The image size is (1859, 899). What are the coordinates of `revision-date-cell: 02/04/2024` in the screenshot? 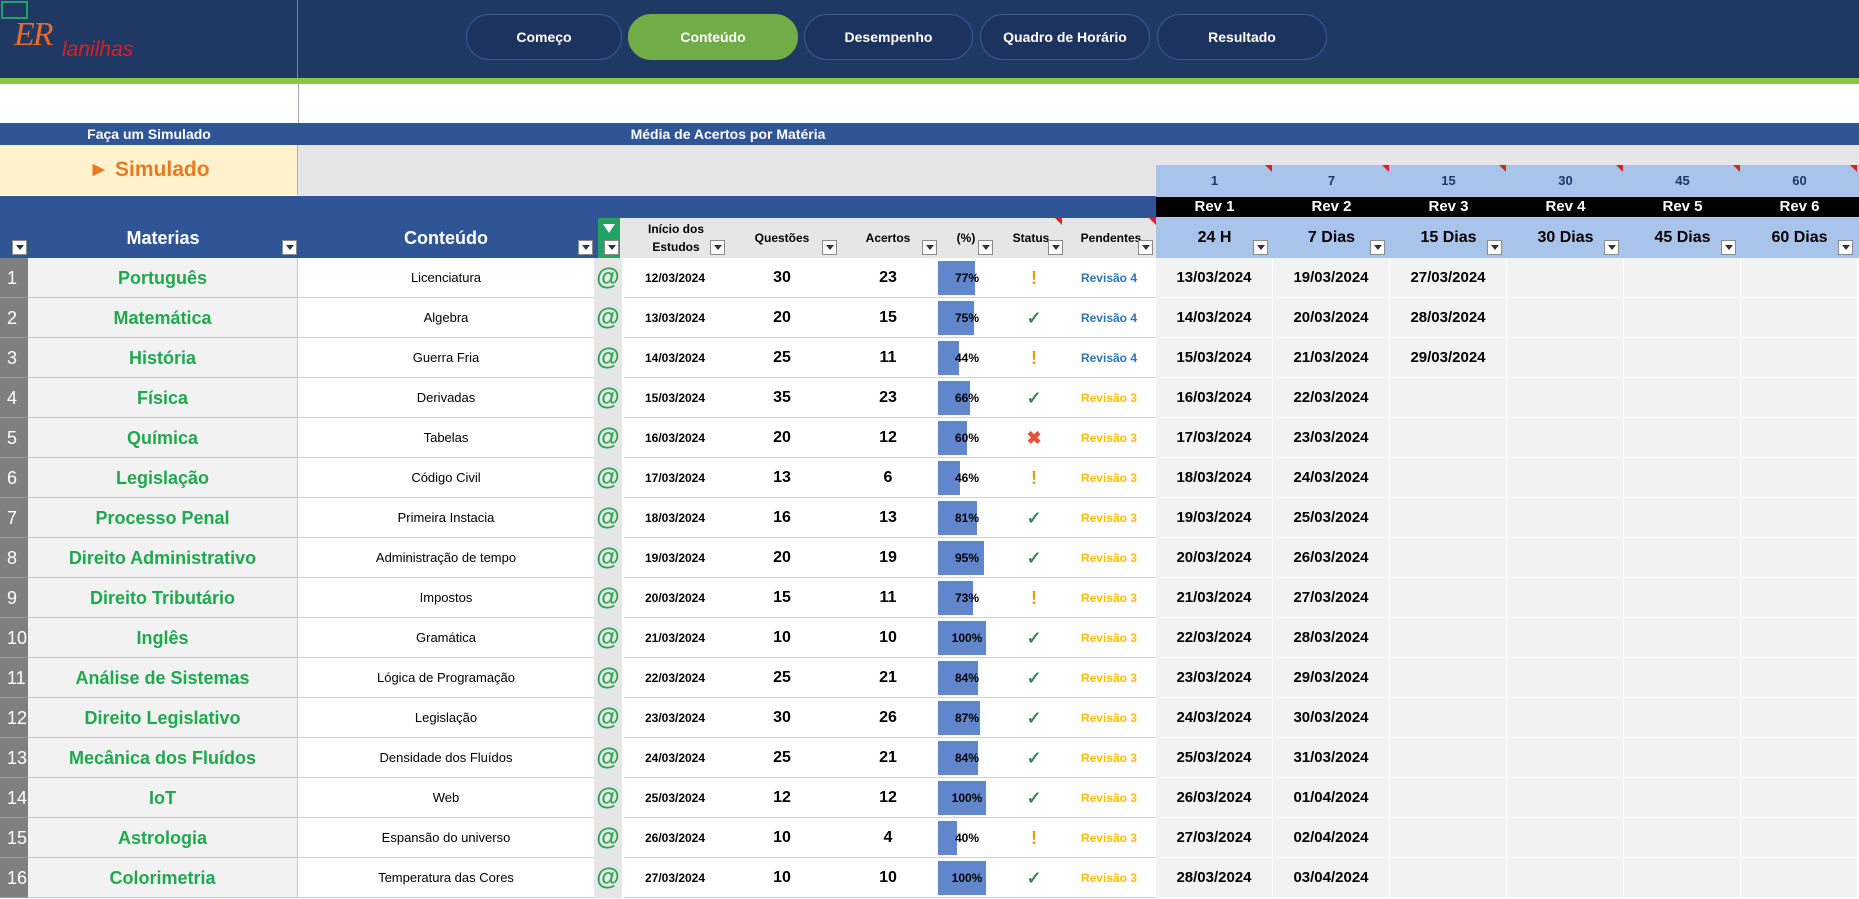 It's located at (1331, 838).